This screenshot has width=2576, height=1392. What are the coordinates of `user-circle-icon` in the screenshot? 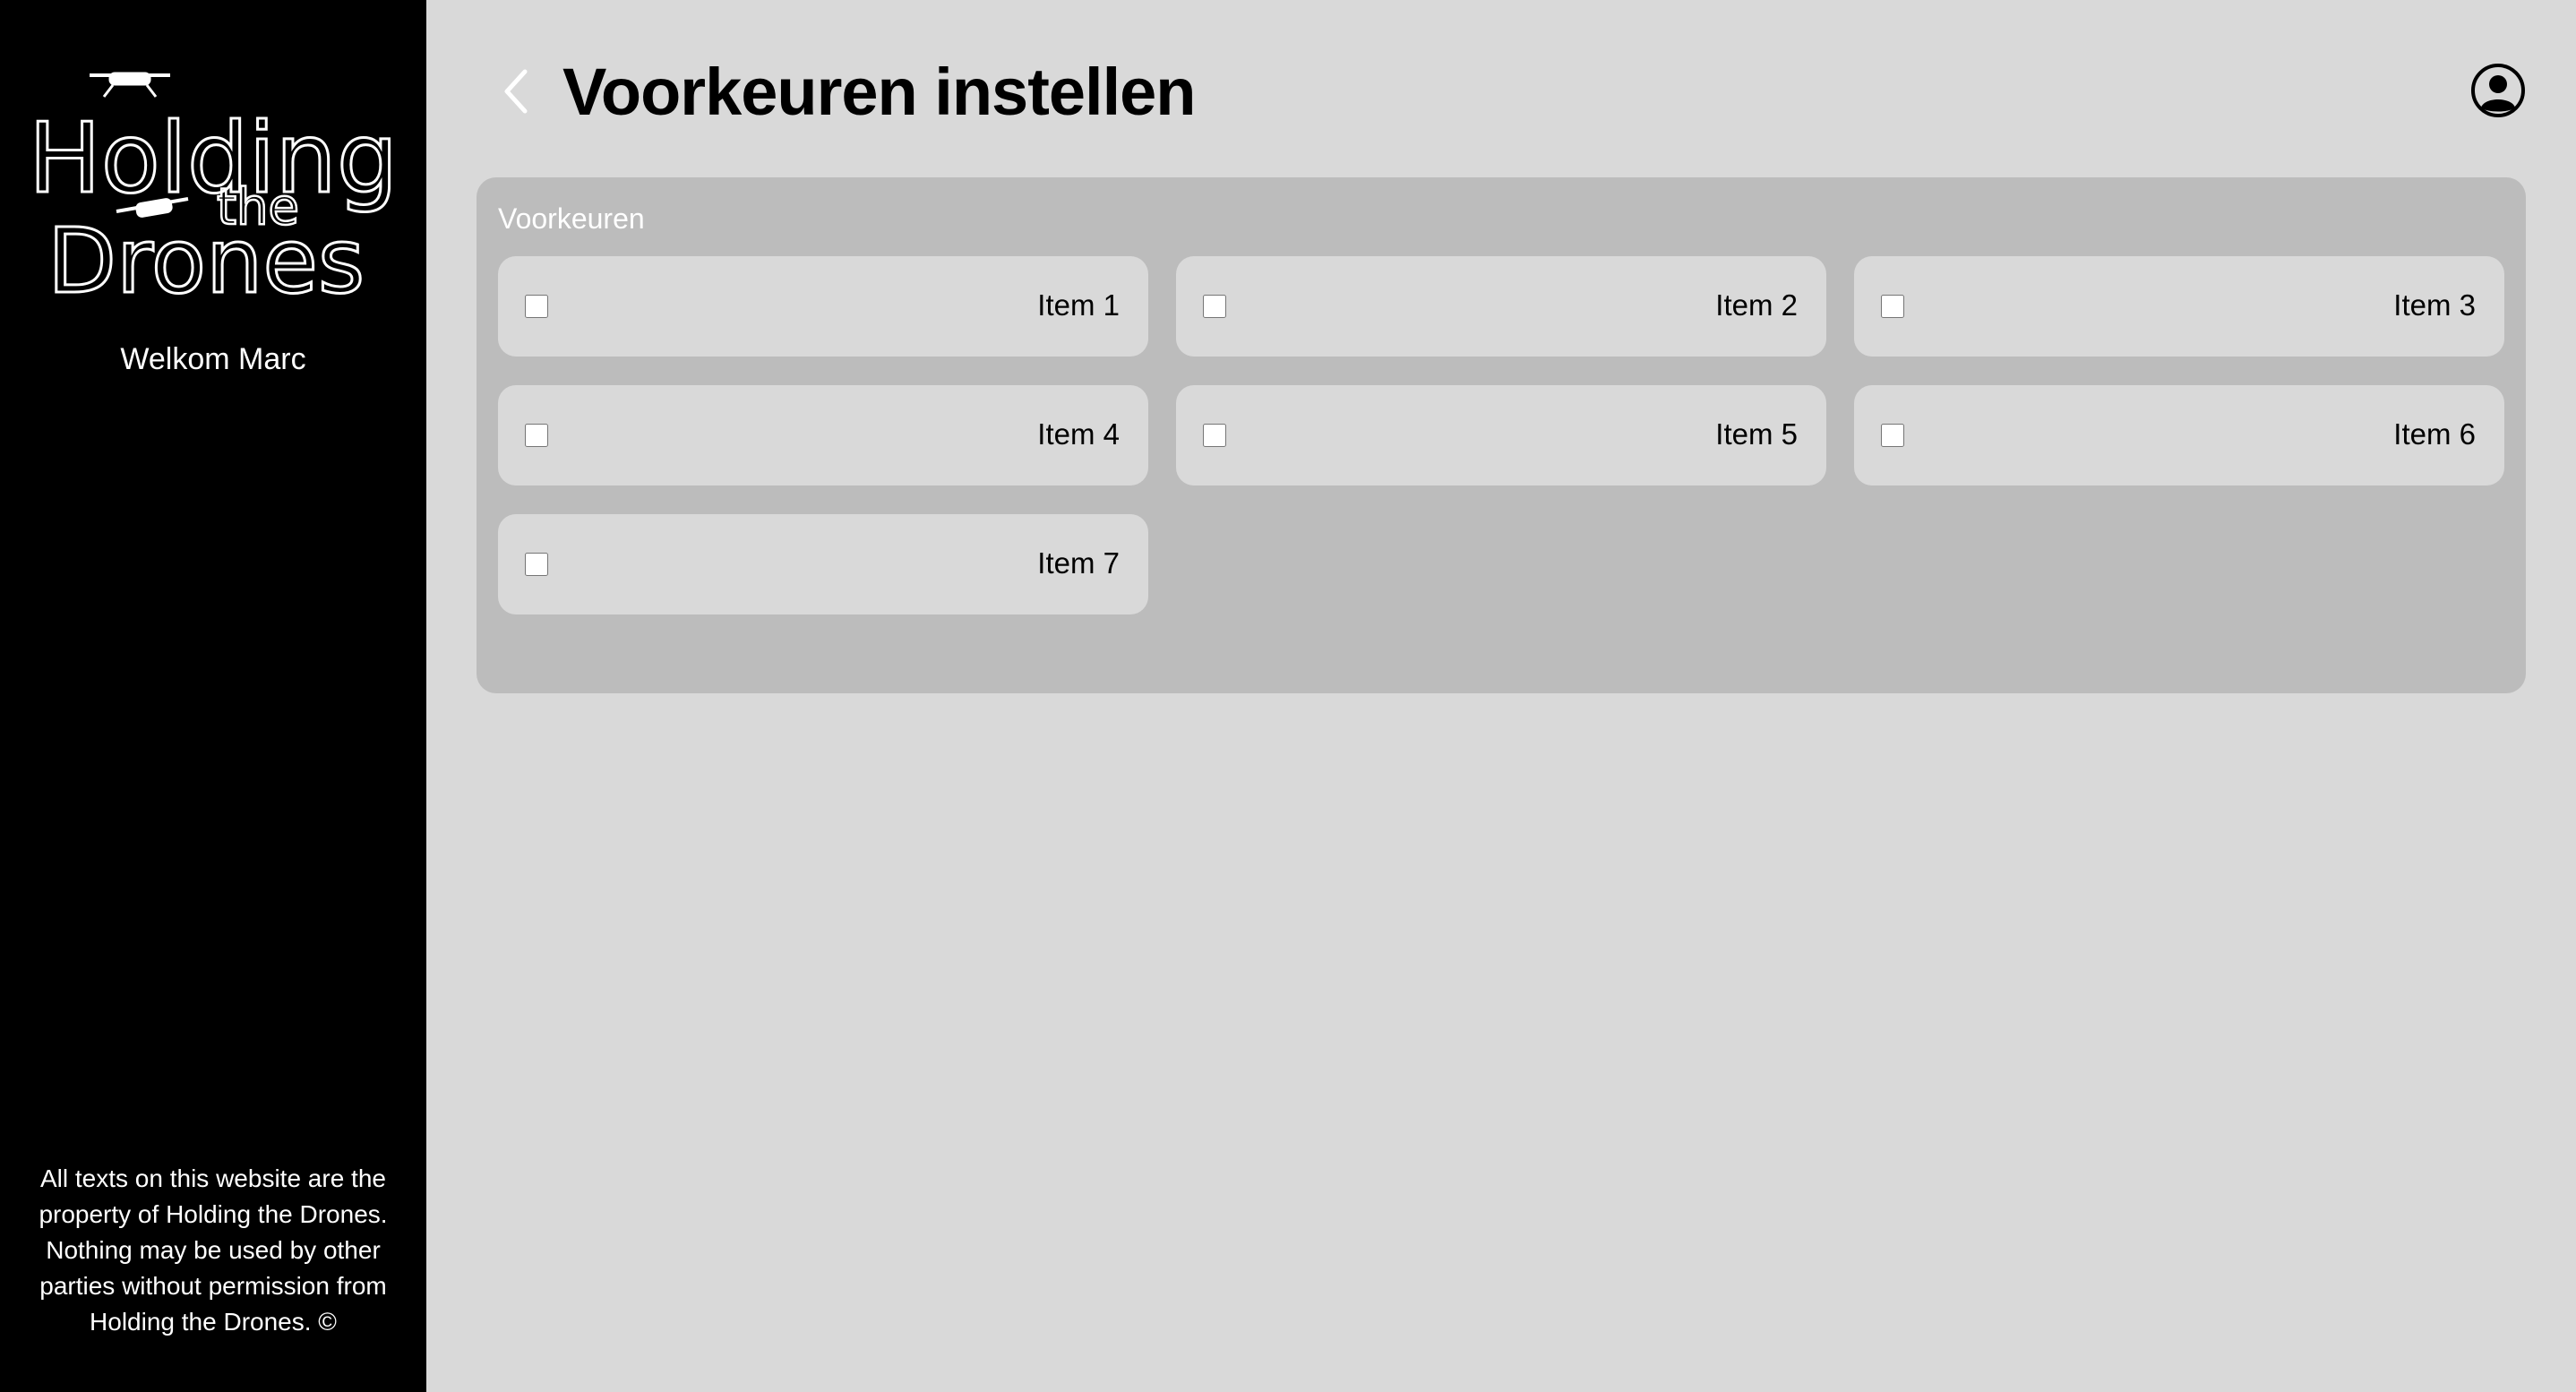 It's located at (2498, 90).